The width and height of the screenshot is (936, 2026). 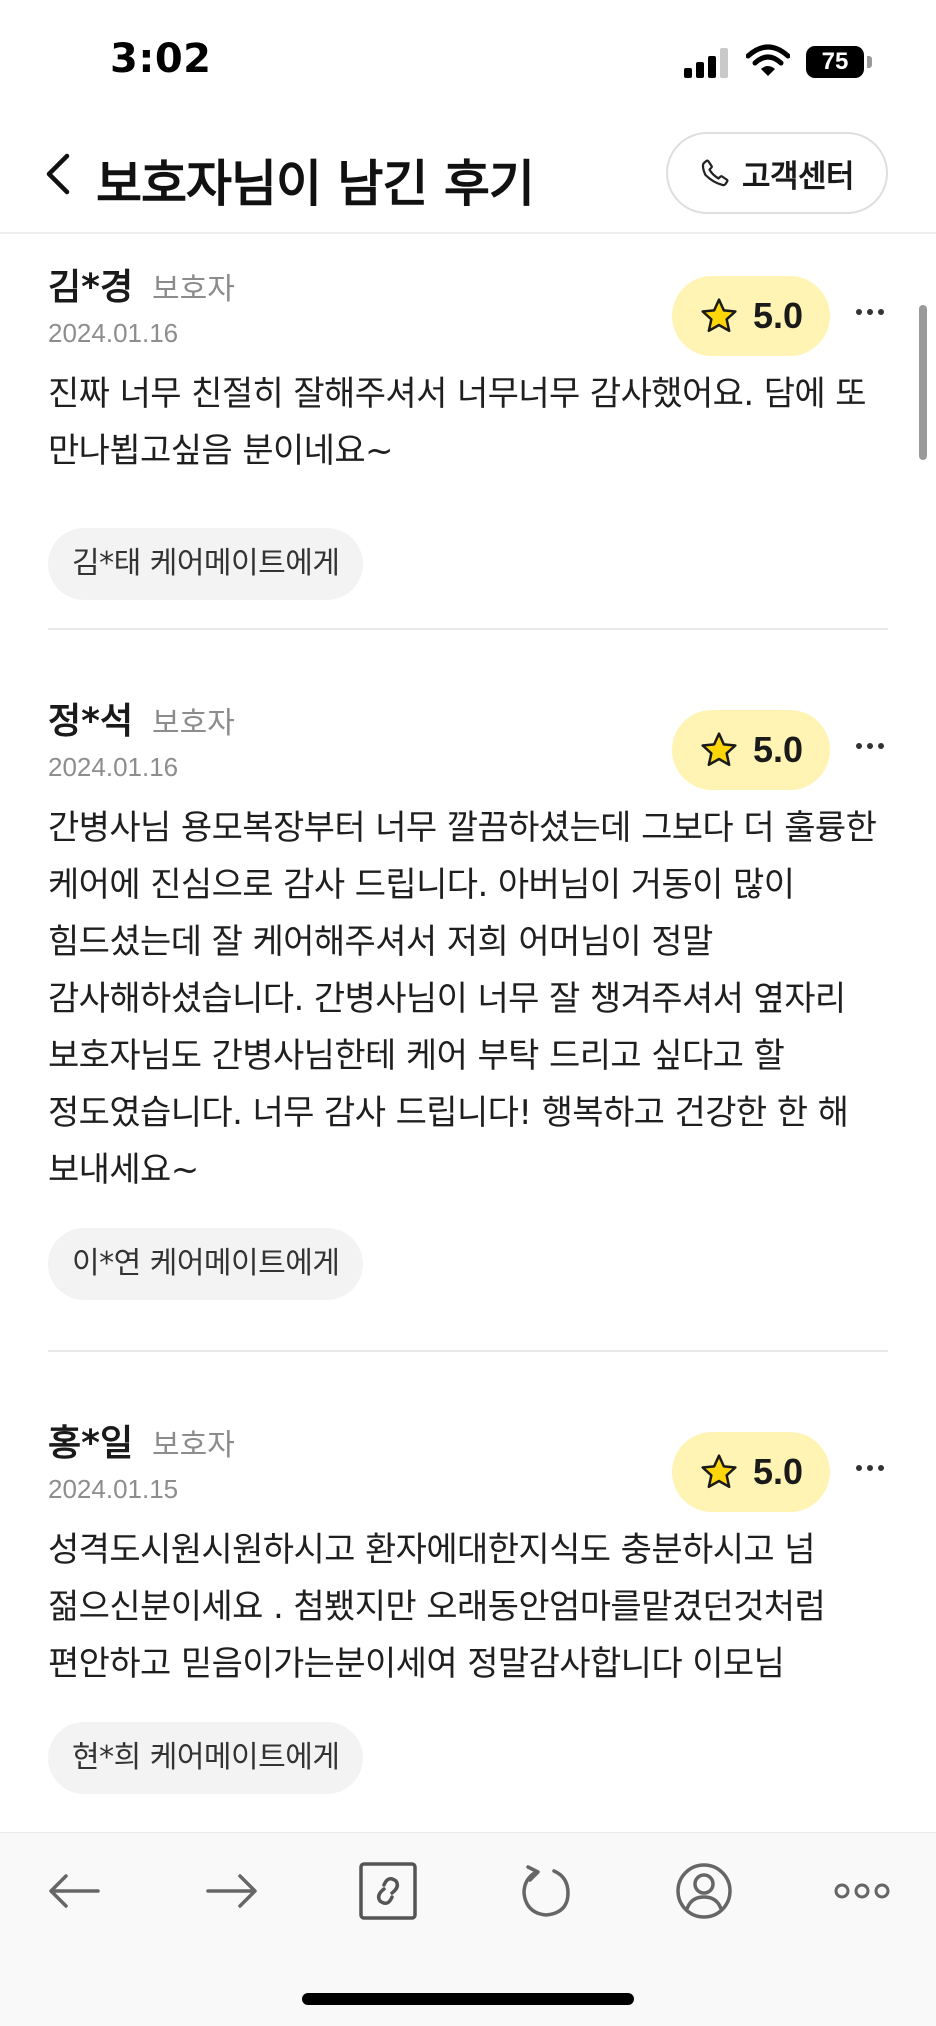 I want to click on share-link-button, so click(x=388, y=1891).